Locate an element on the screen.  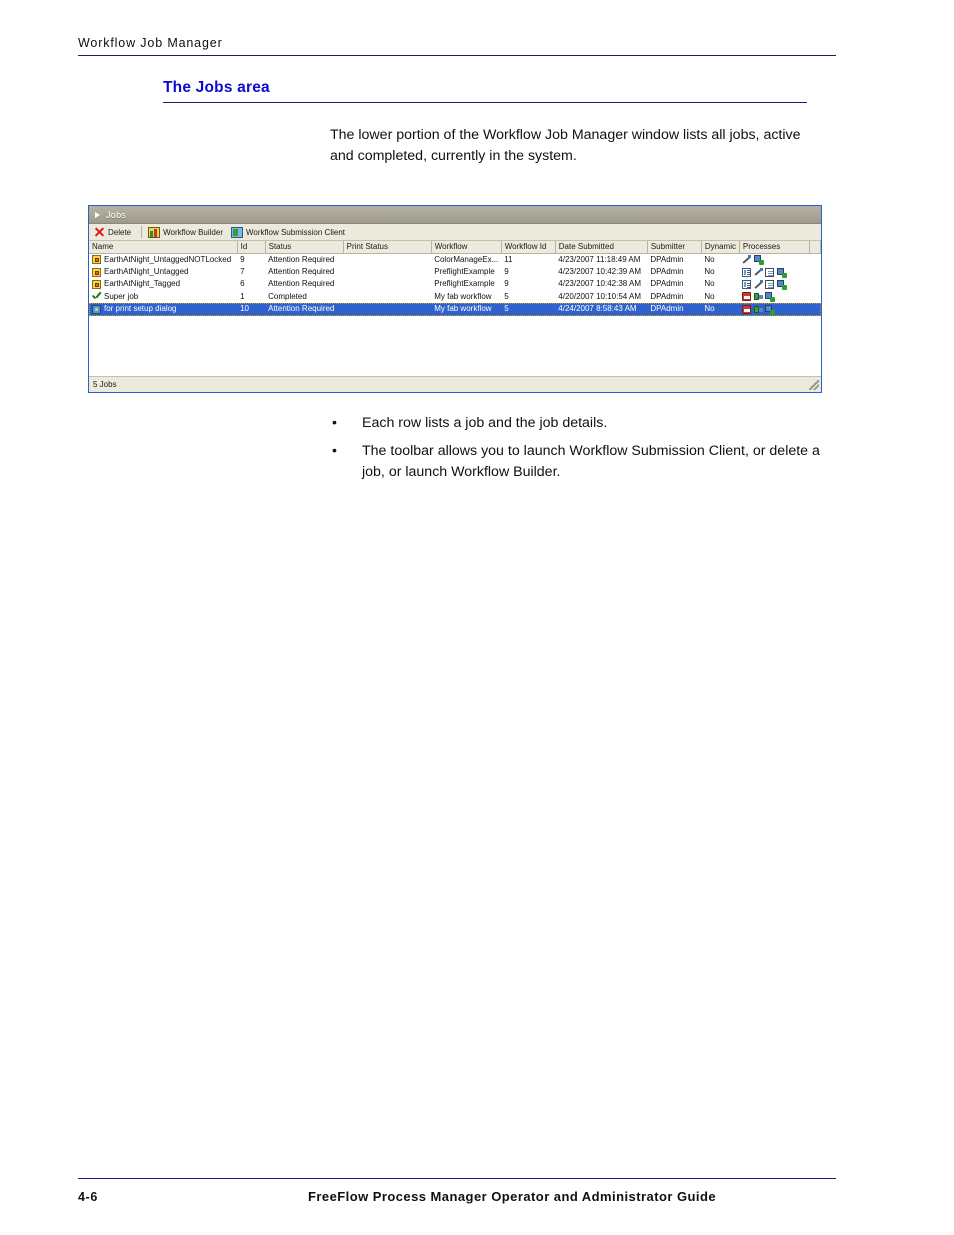
cell-workflow-id: 9 is located at coordinates (506, 284).